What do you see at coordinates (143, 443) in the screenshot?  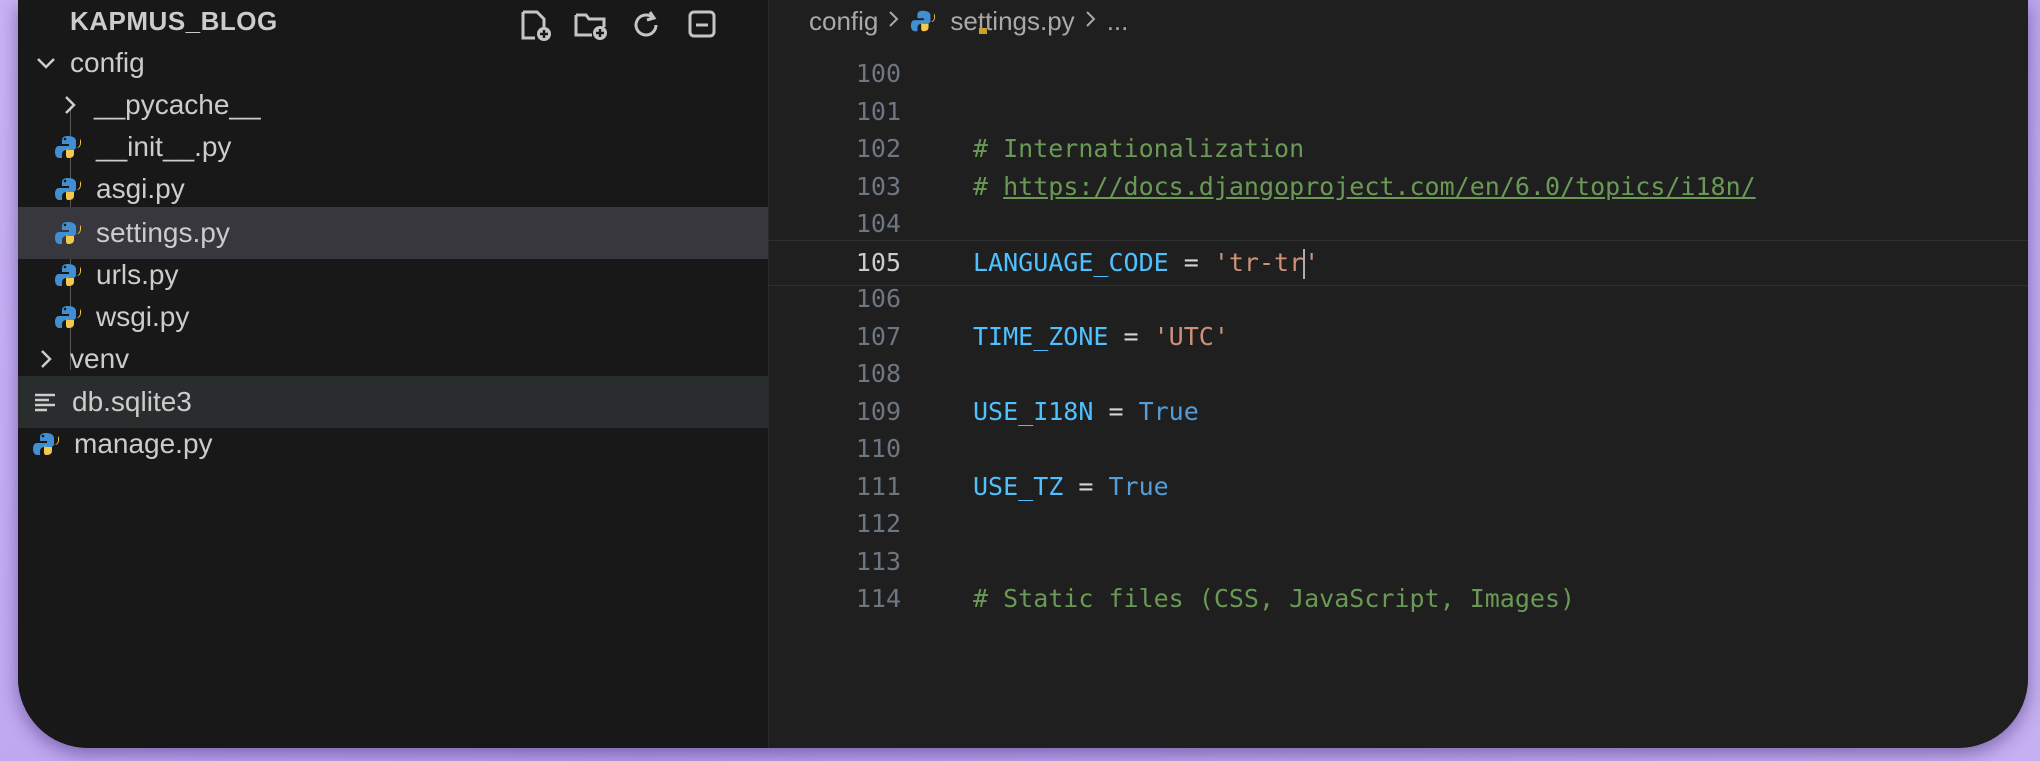 I see `tree-item-label: manage.py` at bounding box center [143, 443].